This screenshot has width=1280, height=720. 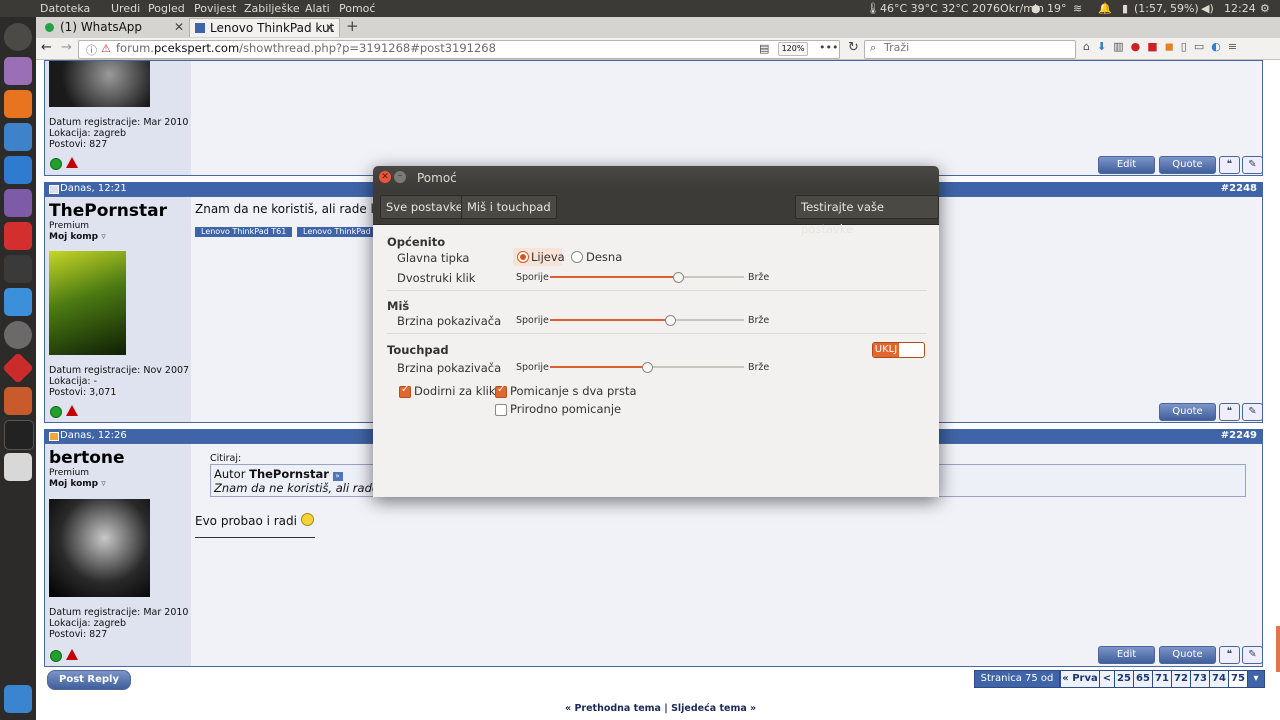 What do you see at coordinates (656, 178) in the screenshot?
I see `dialog-titlebar: ✕ – Pomoć` at bounding box center [656, 178].